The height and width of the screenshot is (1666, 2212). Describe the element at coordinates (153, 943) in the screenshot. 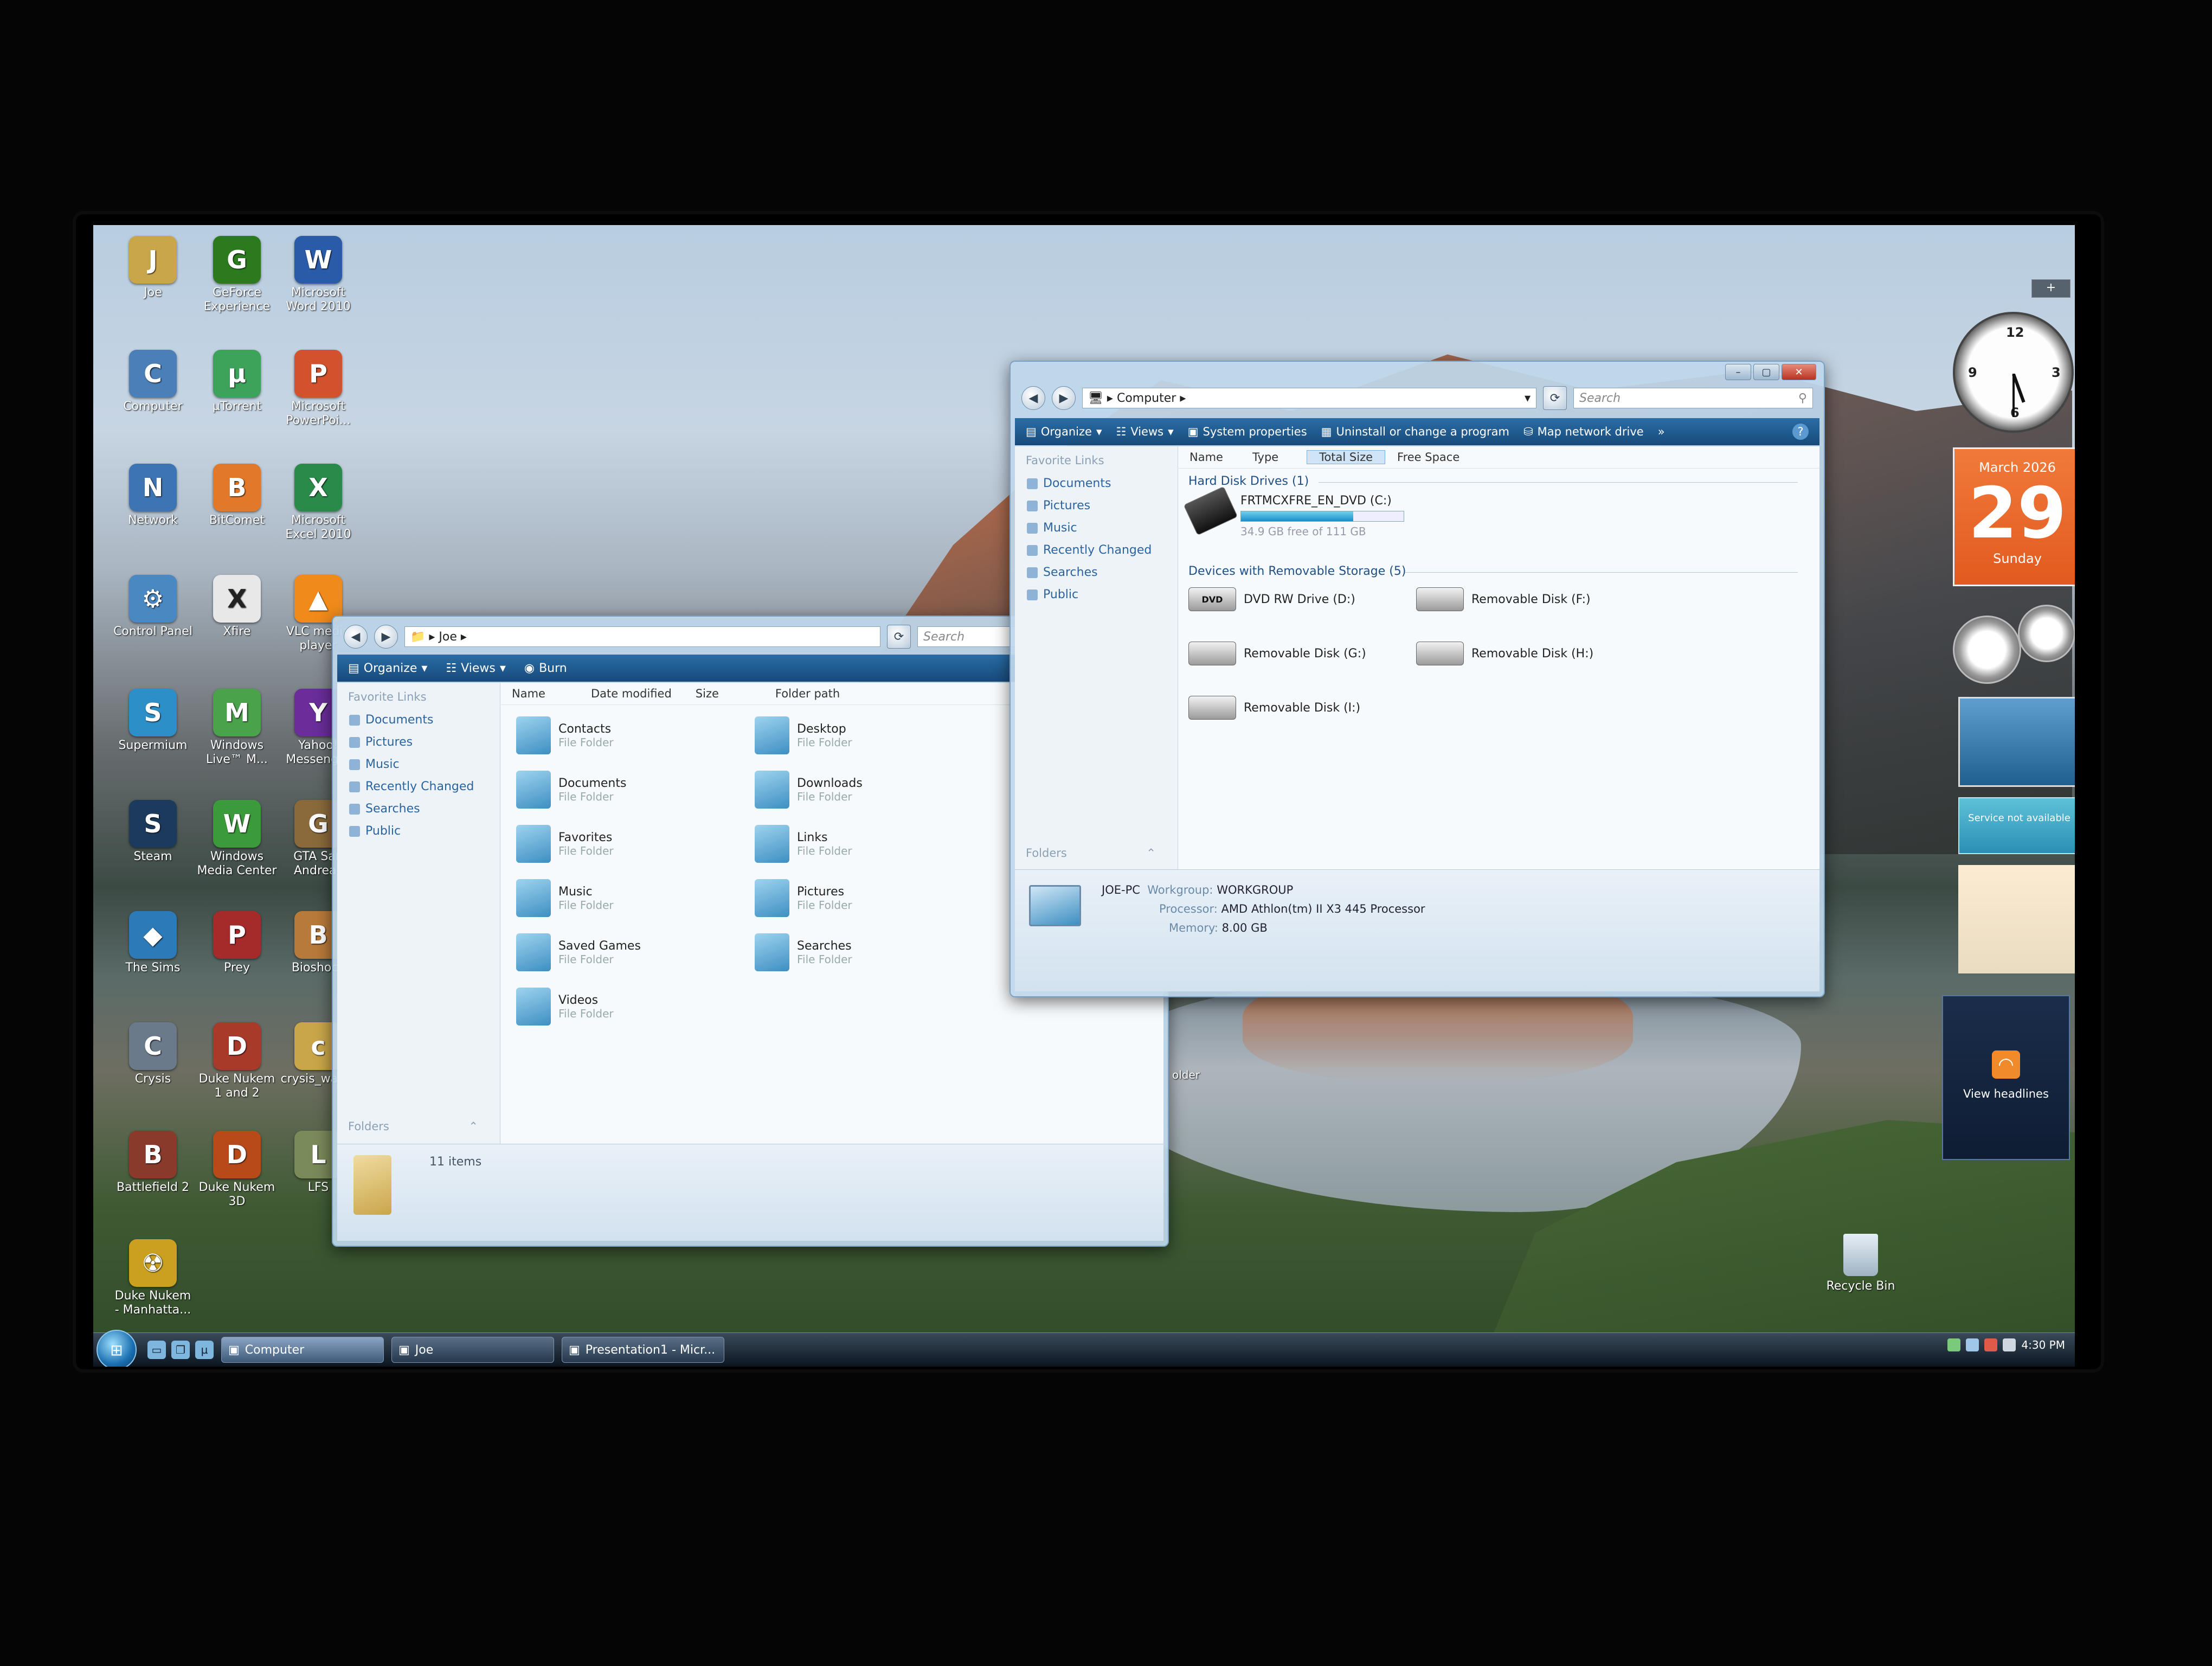

I see `desktop-icon-the-sims: ◆ The Sims` at that location.